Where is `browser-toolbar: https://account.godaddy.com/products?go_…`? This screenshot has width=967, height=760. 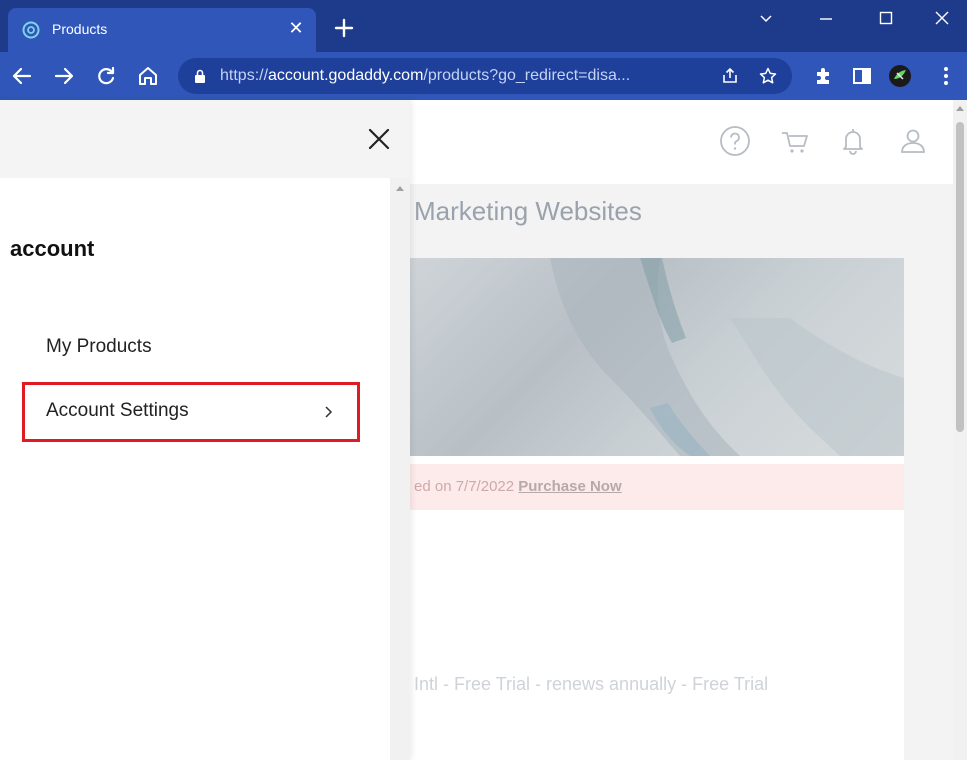
browser-toolbar: https://account.godaddy.com/products?go_… is located at coordinates (483, 76).